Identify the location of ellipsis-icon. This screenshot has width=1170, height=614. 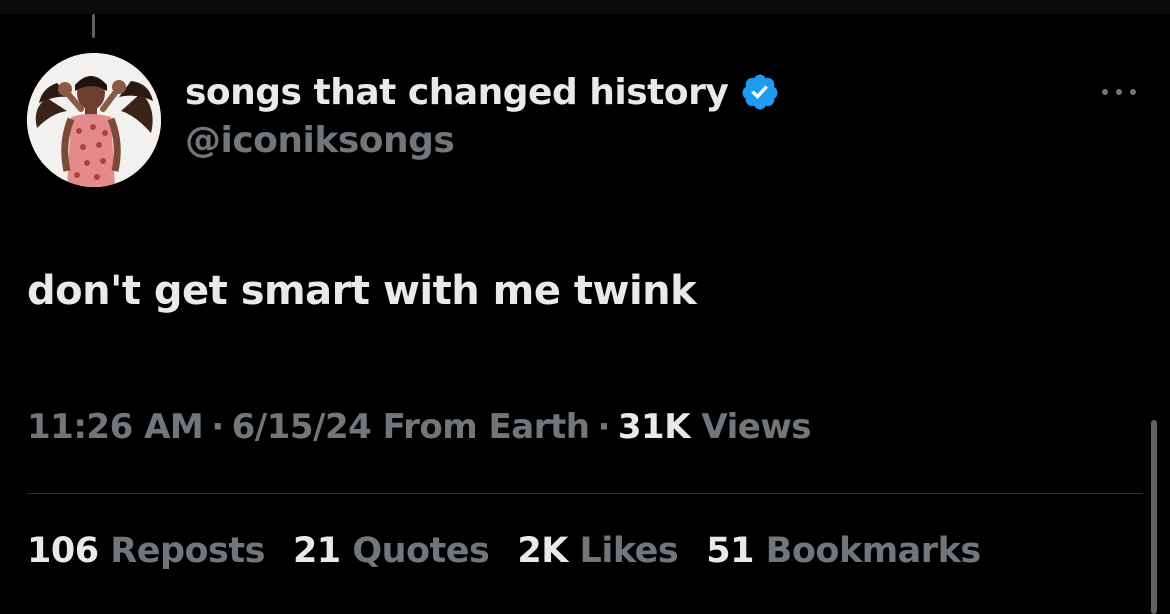
(1119, 92).